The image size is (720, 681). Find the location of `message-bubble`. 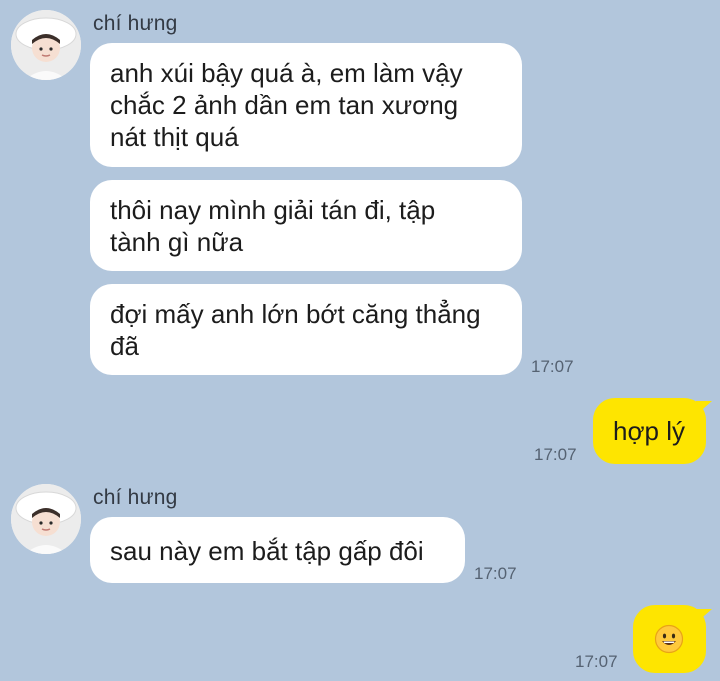

message-bubble is located at coordinates (669, 639).